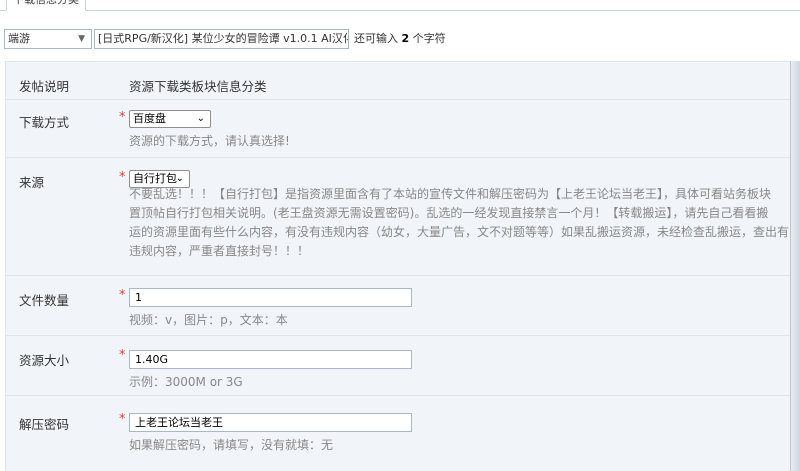 The image size is (800, 471). What do you see at coordinates (198, 86) in the screenshot?
I see `post-desc-value: 资源下载类板块信息分类` at bounding box center [198, 86].